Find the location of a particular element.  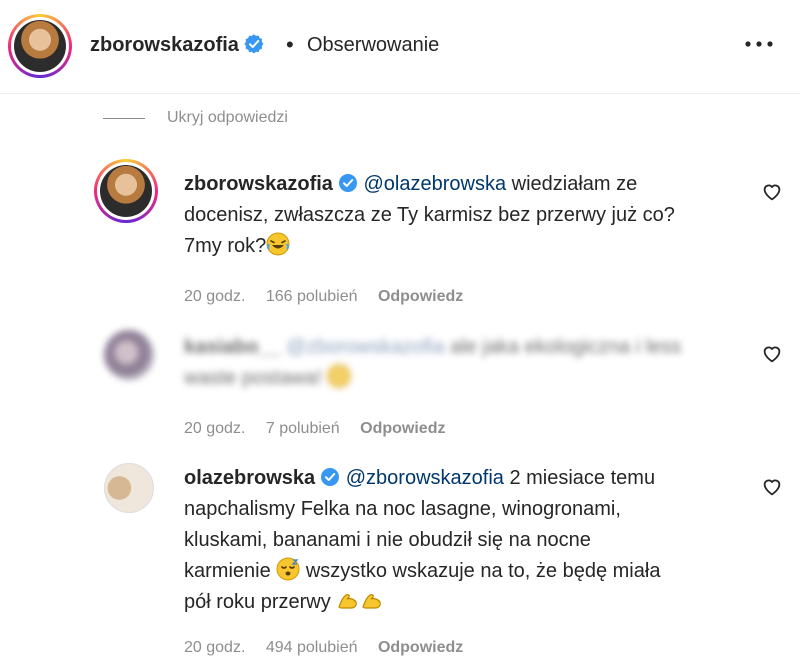

comment-meta: 20 godz. 7 polubień Odpowiedz is located at coordinates (322, 429).